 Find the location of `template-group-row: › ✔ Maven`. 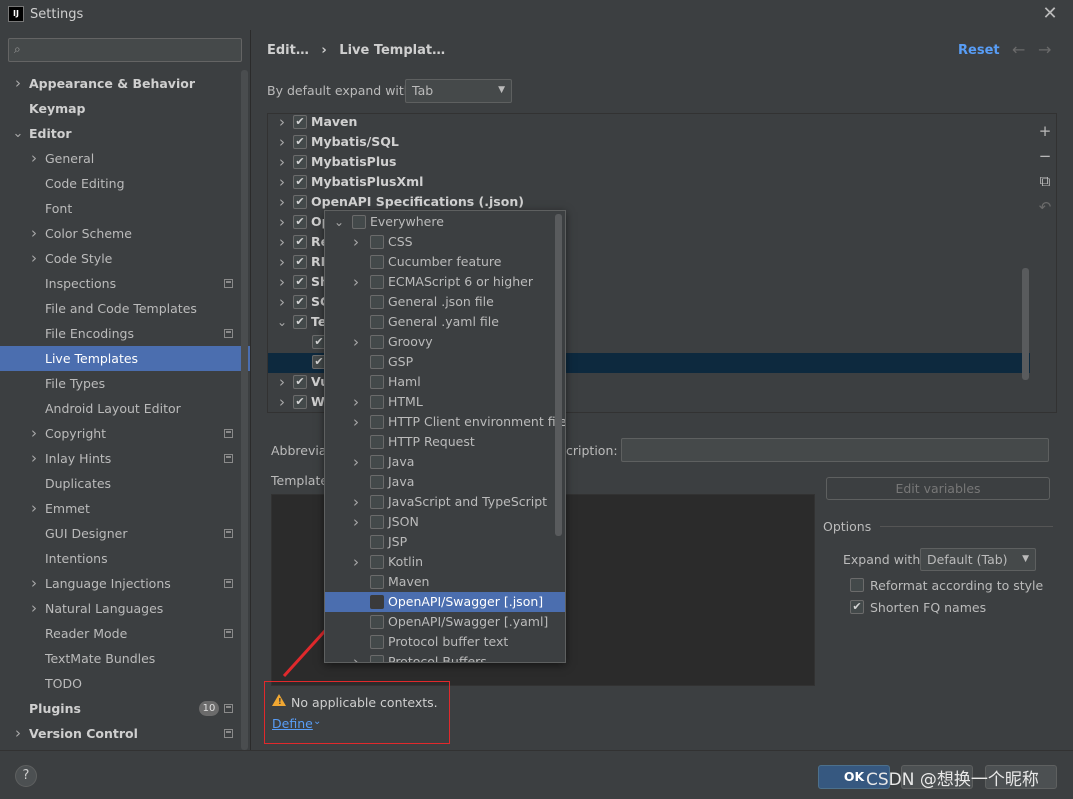

template-group-row: › ✔ Maven is located at coordinates (649, 122).